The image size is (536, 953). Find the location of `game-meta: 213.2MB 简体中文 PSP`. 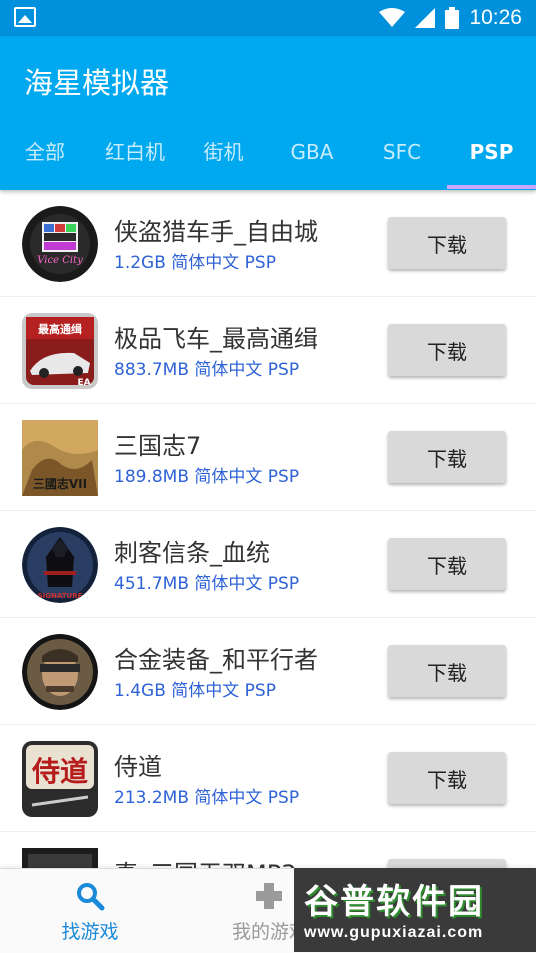

game-meta: 213.2MB 简体中文 PSP is located at coordinates (207, 798).